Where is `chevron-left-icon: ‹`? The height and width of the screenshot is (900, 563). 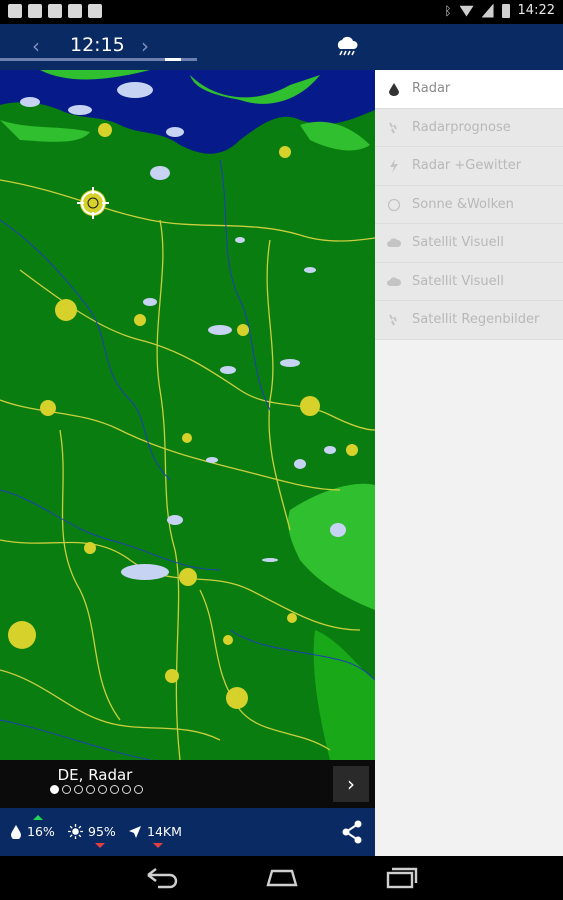 chevron-left-icon: ‹ is located at coordinates (36, 46).